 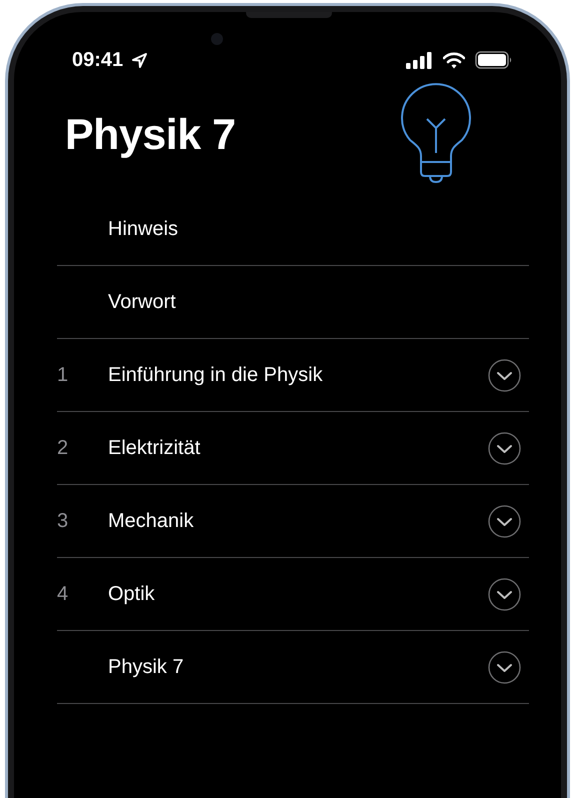 What do you see at coordinates (63, 448) in the screenshot?
I see `chapter-number: 2` at bounding box center [63, 448].